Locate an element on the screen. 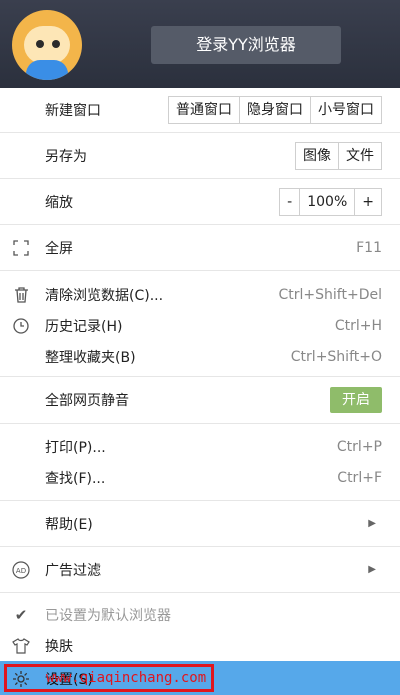 The height and width of the screenshot is (695, 400). zoom-row: 缩放 - 100% + is located at coordinates (200, 201).